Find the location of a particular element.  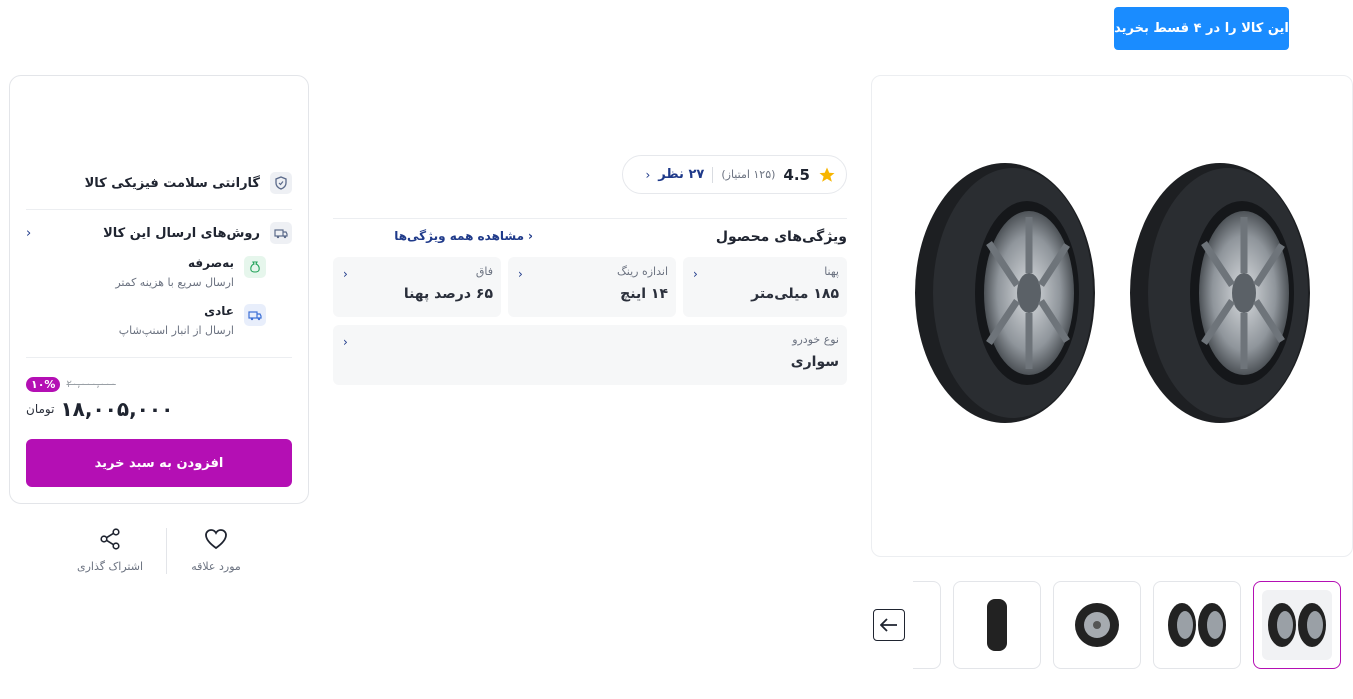

shipping-option-economy: به‌صرفه ارسال سریع با هزینه کمتر is located at coordinates (146, 272).